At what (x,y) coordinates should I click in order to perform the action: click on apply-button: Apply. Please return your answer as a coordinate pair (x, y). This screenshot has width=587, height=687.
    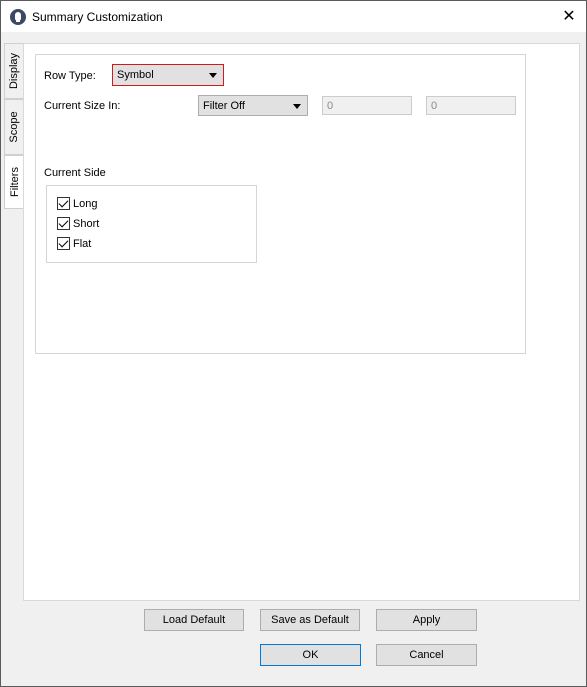
    Looking at the image, I should click on (426, 620).